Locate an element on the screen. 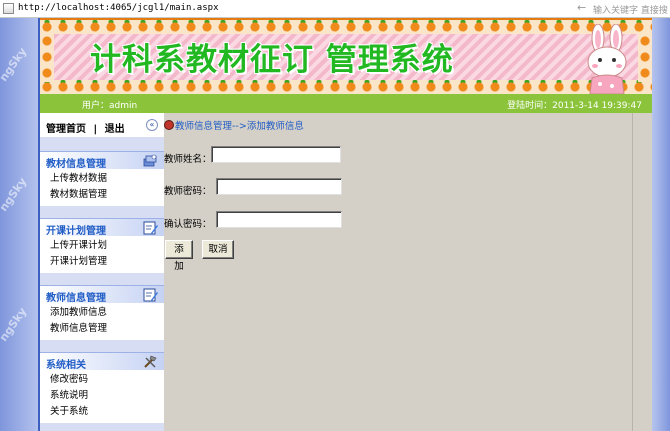 The width and height of the screenshot is (670, 431). menu-item-upload-plan: 上传开课计划 is located at coordinates (102, 246).